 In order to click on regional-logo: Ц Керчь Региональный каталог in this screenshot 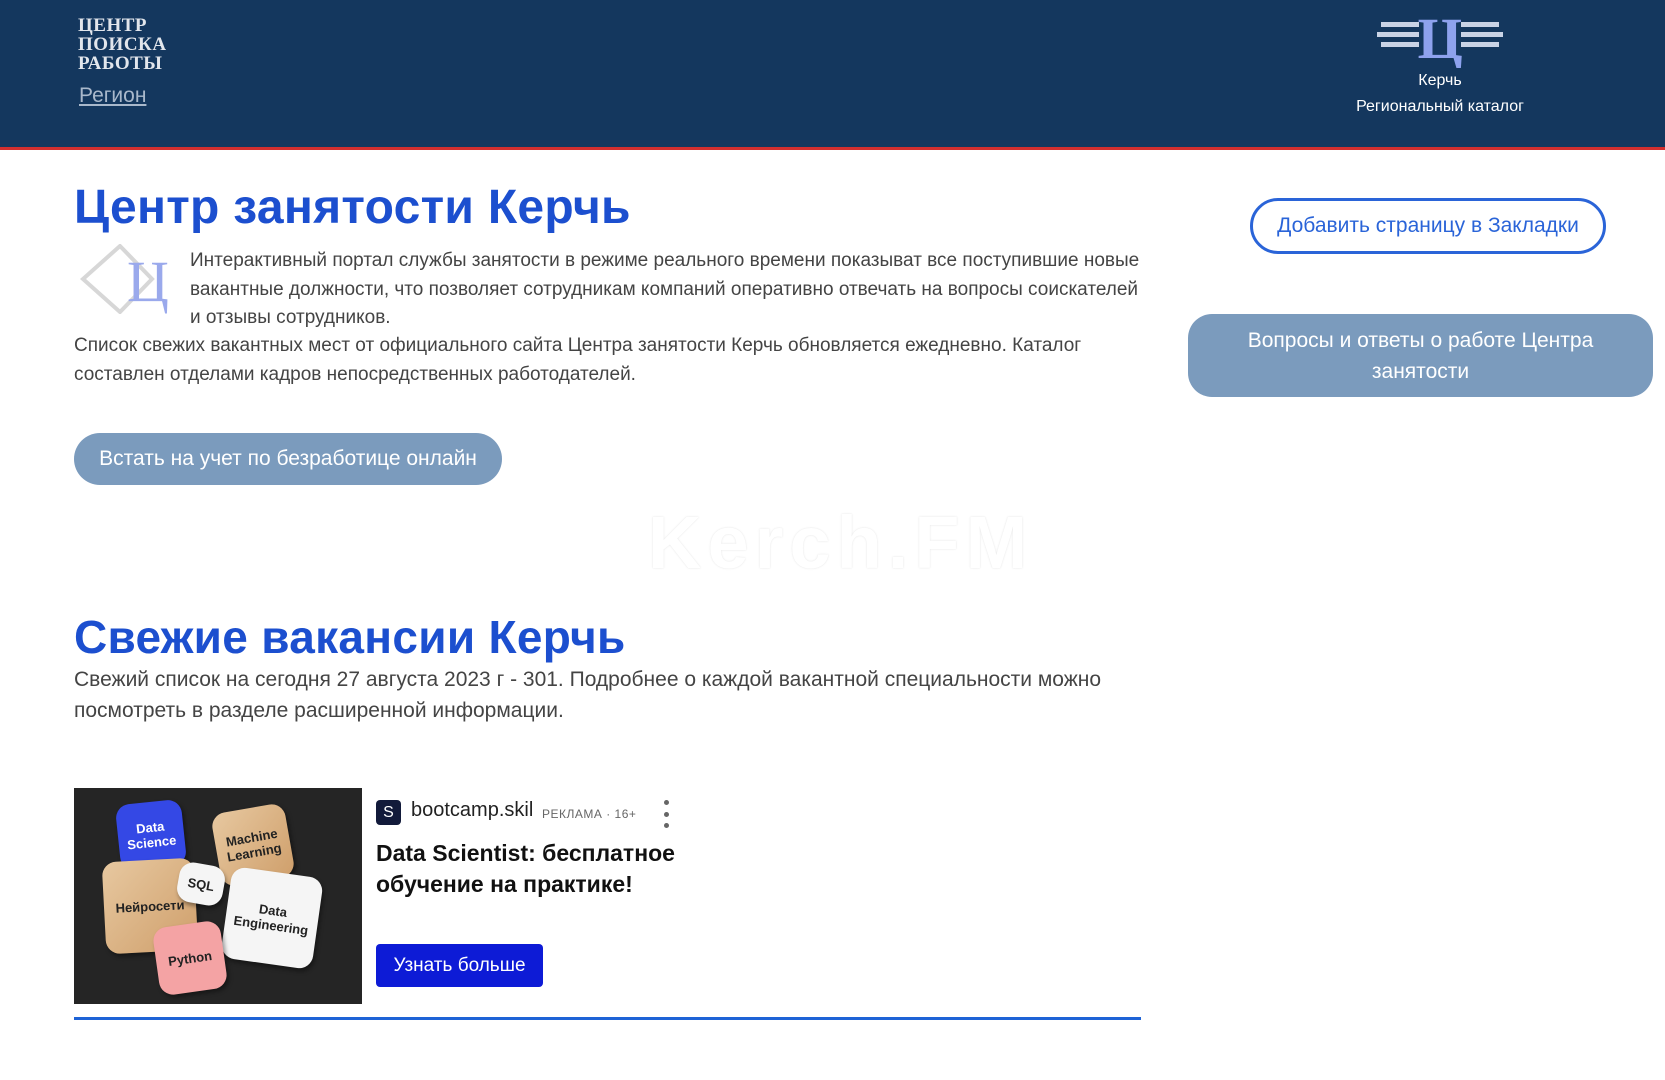, I will do `click(1440, 67)`.